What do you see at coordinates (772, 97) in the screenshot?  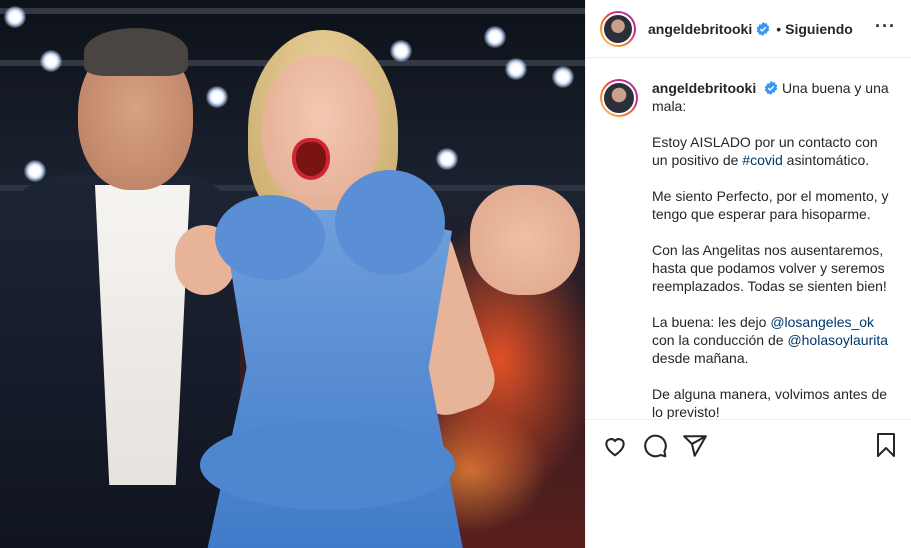 I see `caption-intro: angeldebritooki Una buena y una mala:` at bounding box center [772, 97].